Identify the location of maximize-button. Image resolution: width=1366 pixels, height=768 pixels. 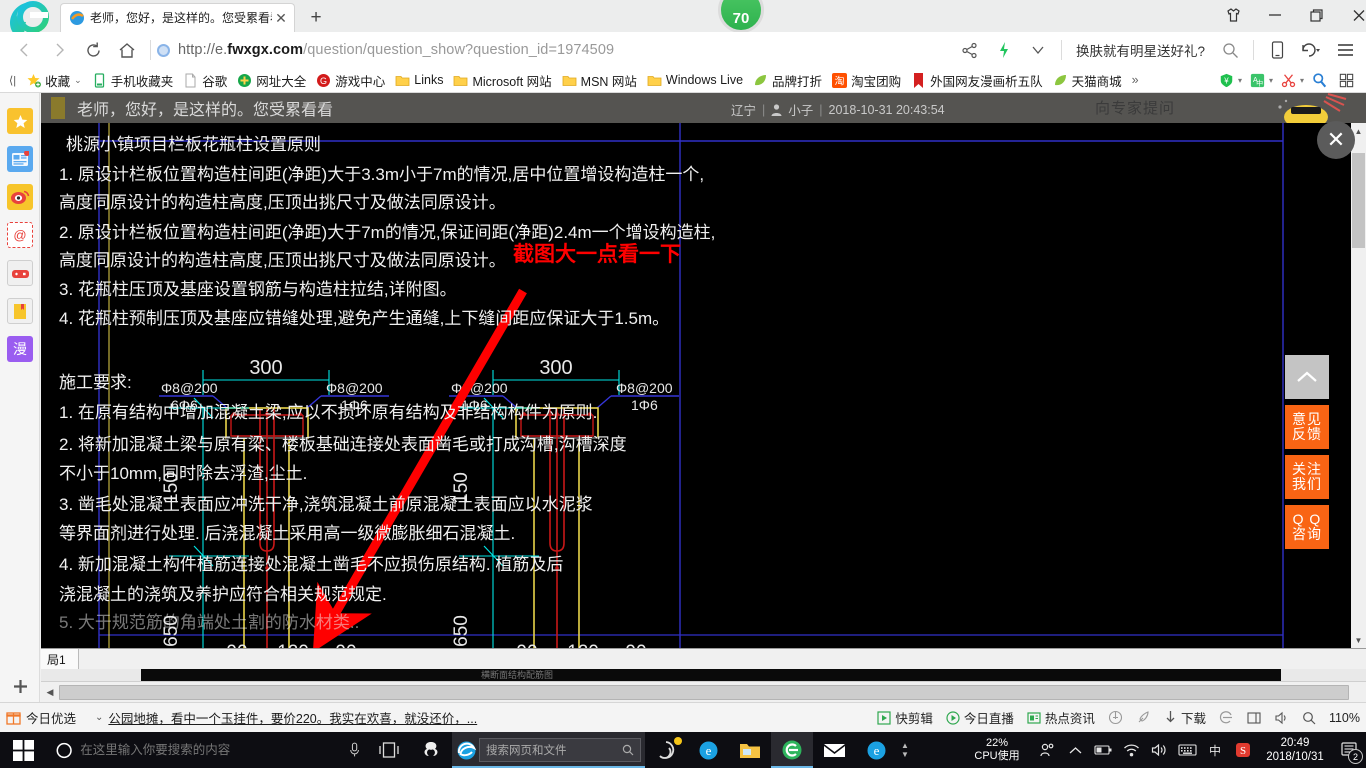
(1317, 15).